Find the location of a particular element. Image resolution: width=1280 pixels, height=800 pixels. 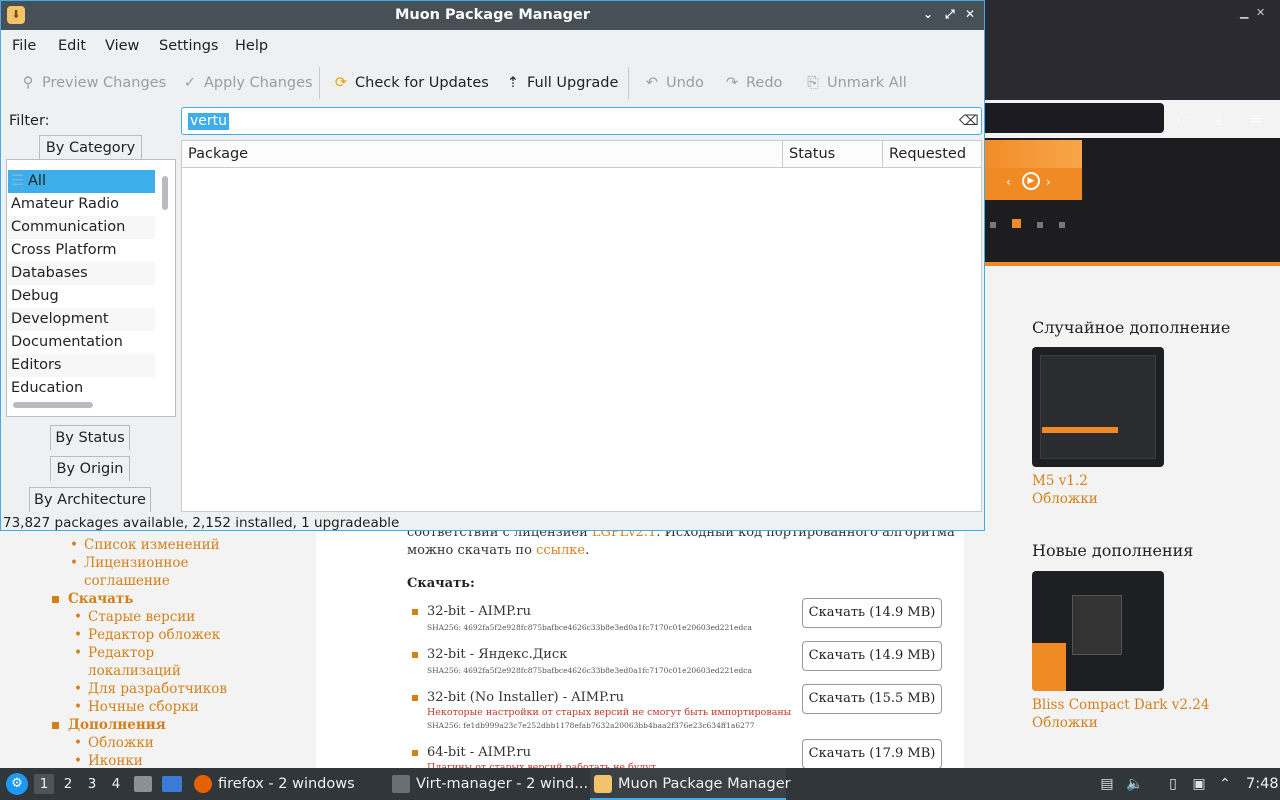

window-title: Muon Package Manager is located at coordinates (492, 15).